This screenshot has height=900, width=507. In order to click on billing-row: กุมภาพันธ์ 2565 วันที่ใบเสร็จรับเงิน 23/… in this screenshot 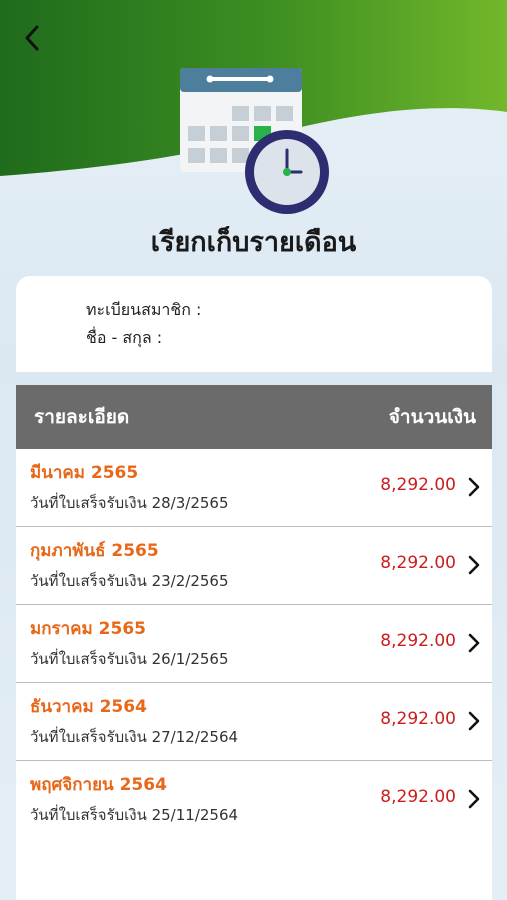, I will do `click(254, 566)`.